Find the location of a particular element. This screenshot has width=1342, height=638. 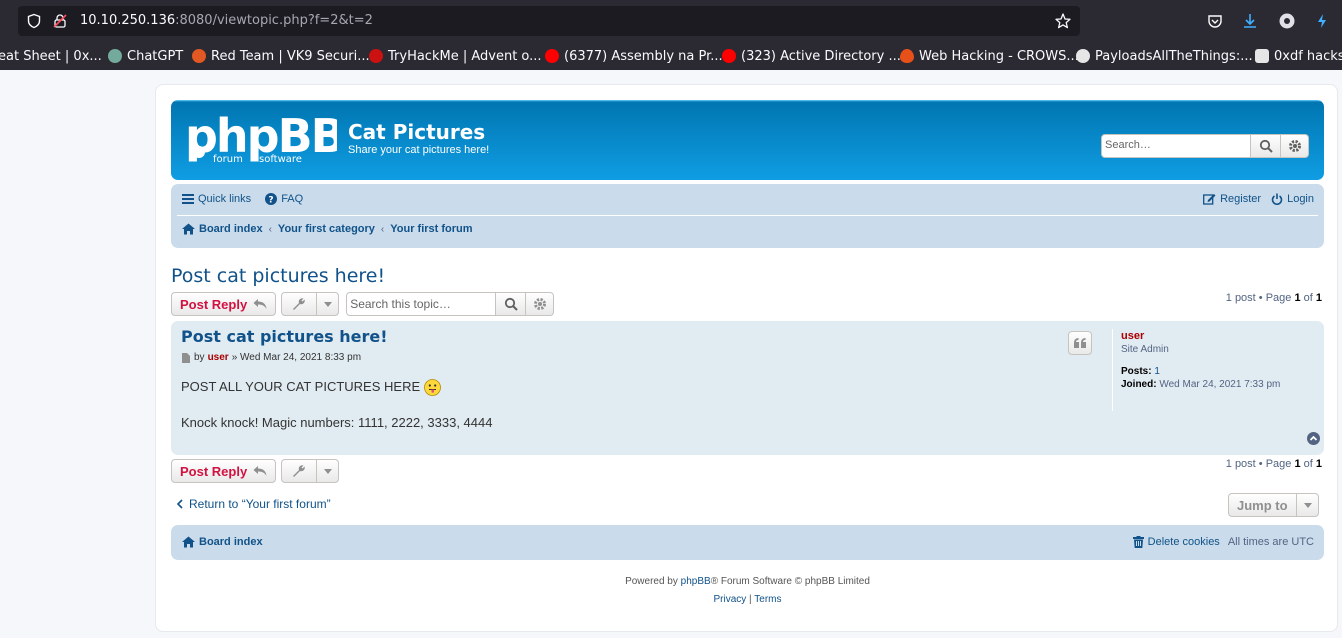

navbar-divider is located at coordinates (747, 215).